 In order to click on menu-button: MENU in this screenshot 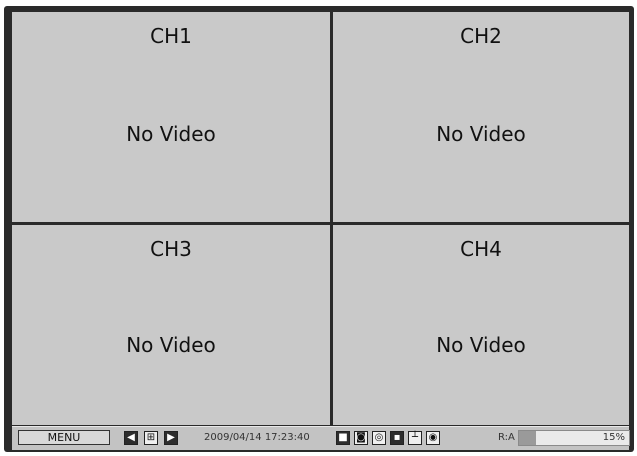, I will do `click(64, 437)`.